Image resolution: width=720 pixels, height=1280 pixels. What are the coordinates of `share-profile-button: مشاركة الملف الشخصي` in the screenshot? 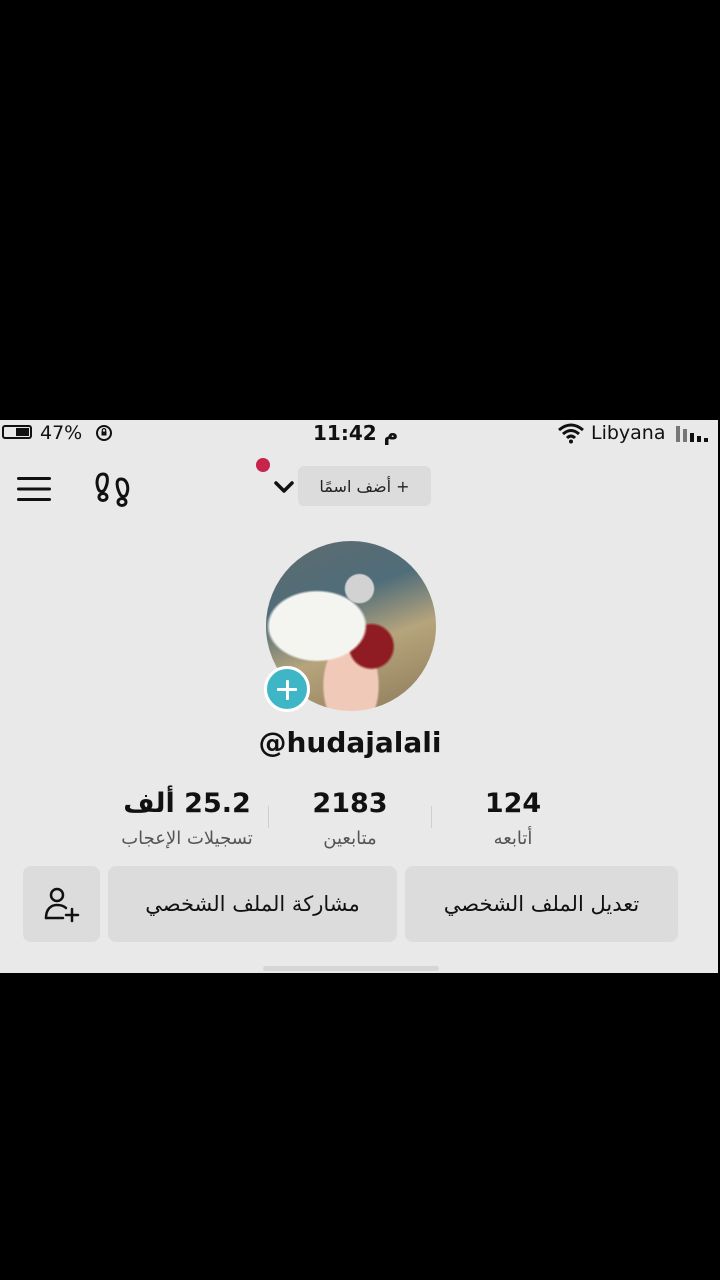 It's located at (252, 904).